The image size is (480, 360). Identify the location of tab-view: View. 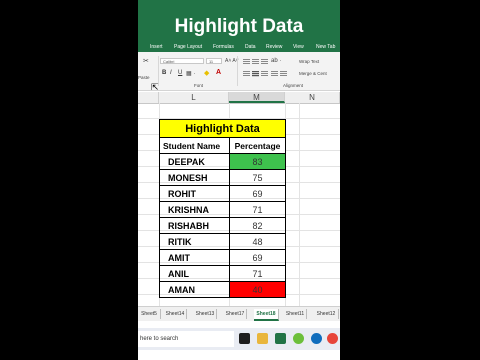
(298, 47).